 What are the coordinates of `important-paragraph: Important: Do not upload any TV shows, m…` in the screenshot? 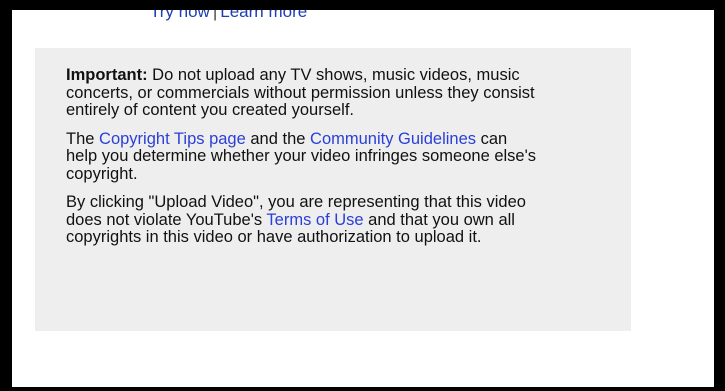 It's located at (301, 93).